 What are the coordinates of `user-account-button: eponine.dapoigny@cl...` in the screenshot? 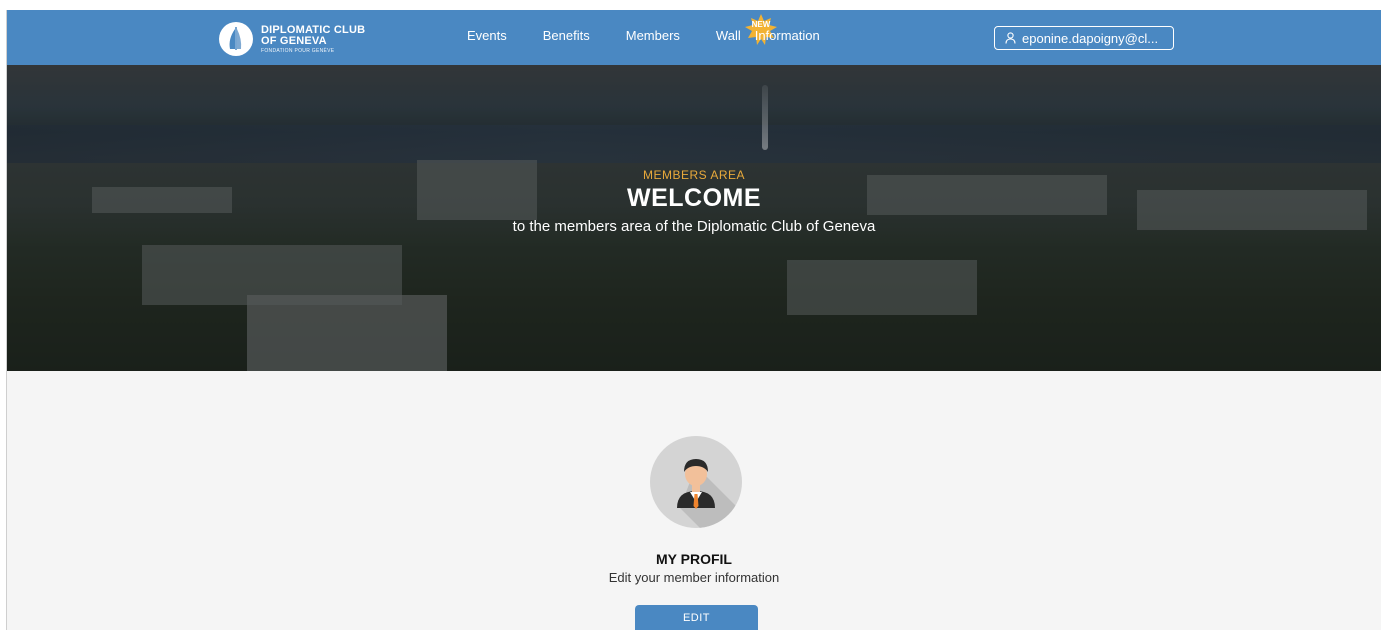 It's located at (1084, 38).